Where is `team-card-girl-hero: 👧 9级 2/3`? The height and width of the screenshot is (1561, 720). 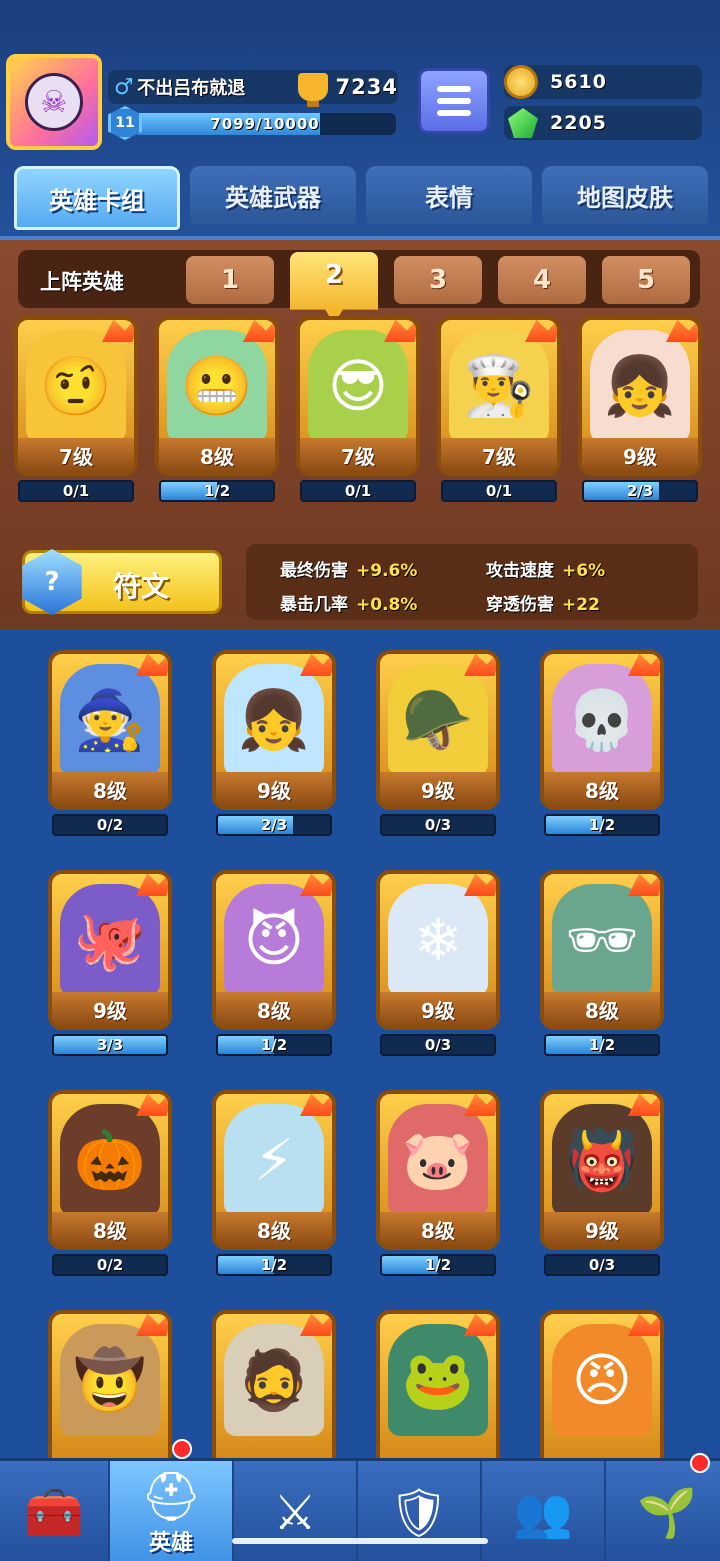 team-card-girl-hero: 👧 9级 2/3 is located at coordinates (640, 409).